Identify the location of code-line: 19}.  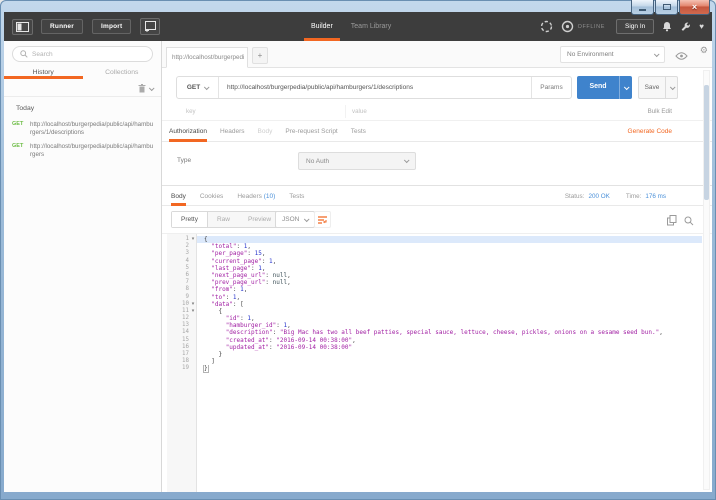
(434, 369).